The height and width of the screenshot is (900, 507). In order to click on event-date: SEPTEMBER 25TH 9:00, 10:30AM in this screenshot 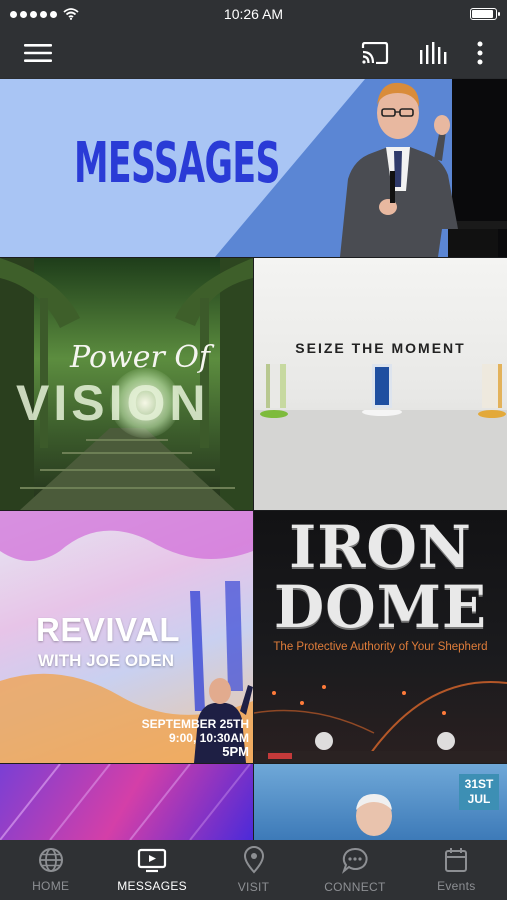, I will do `click(195, 731)`.